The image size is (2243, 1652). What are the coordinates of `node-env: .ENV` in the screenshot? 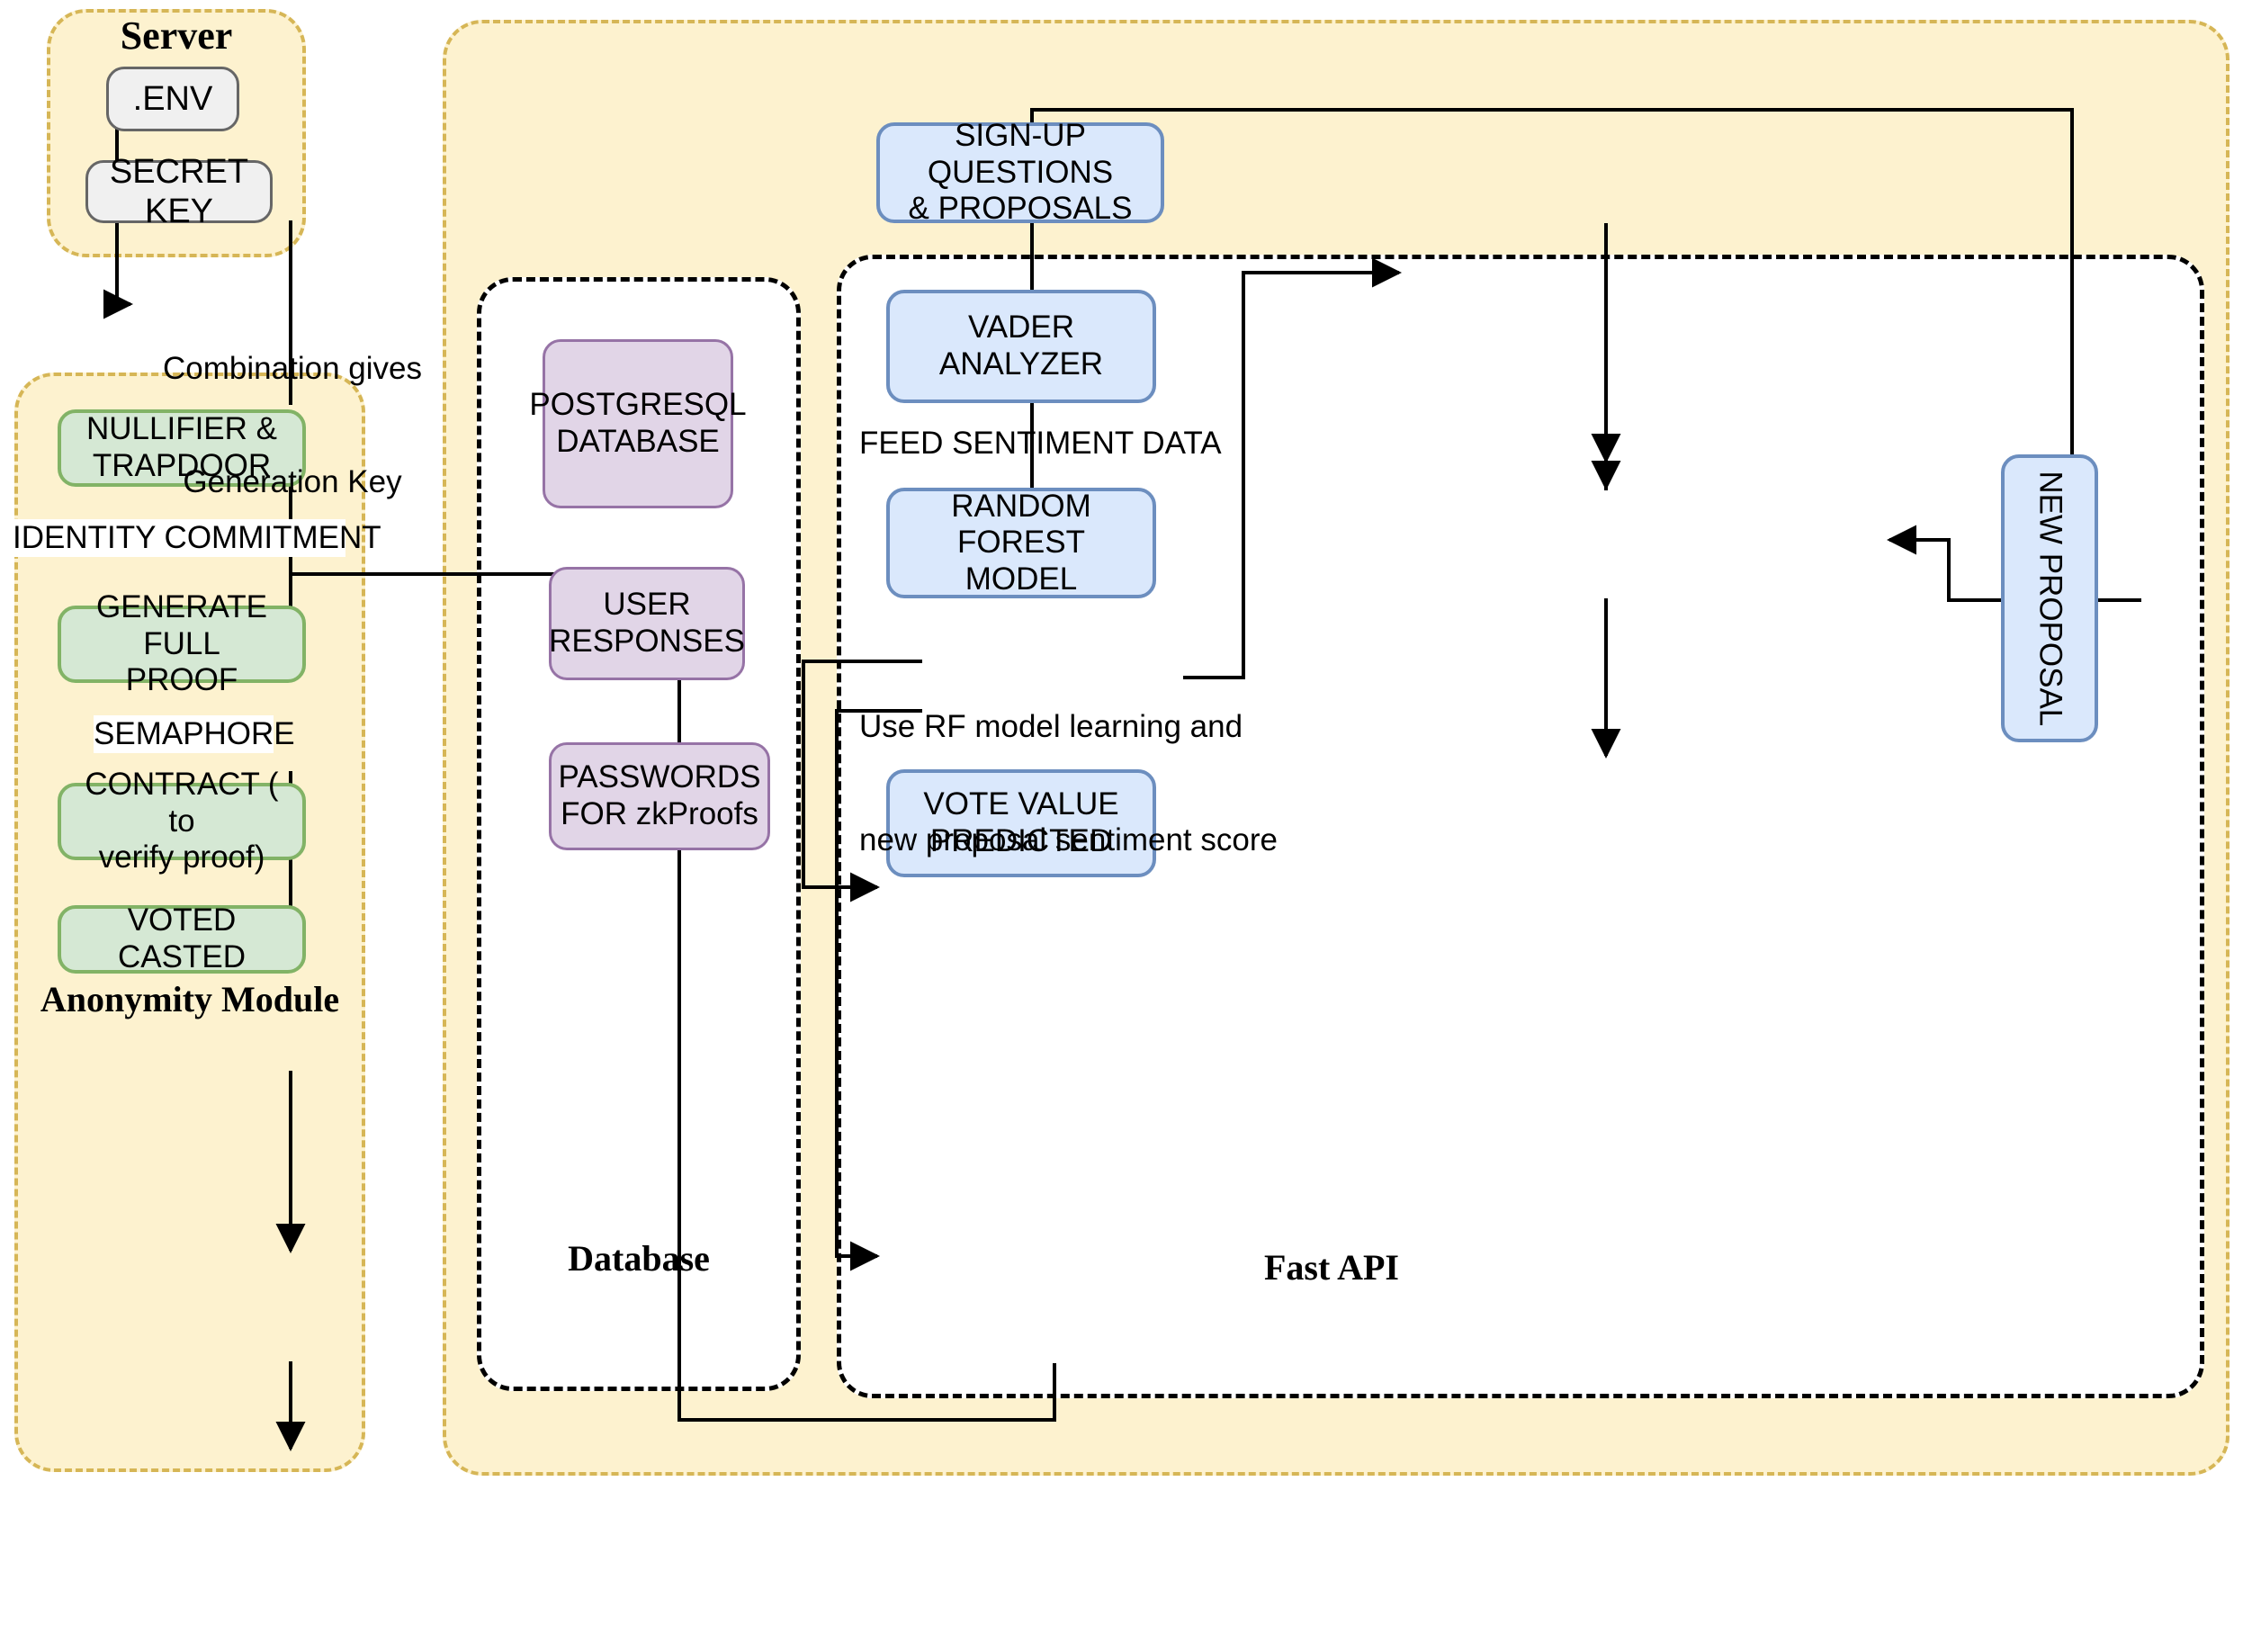 It's located at (172, 99).